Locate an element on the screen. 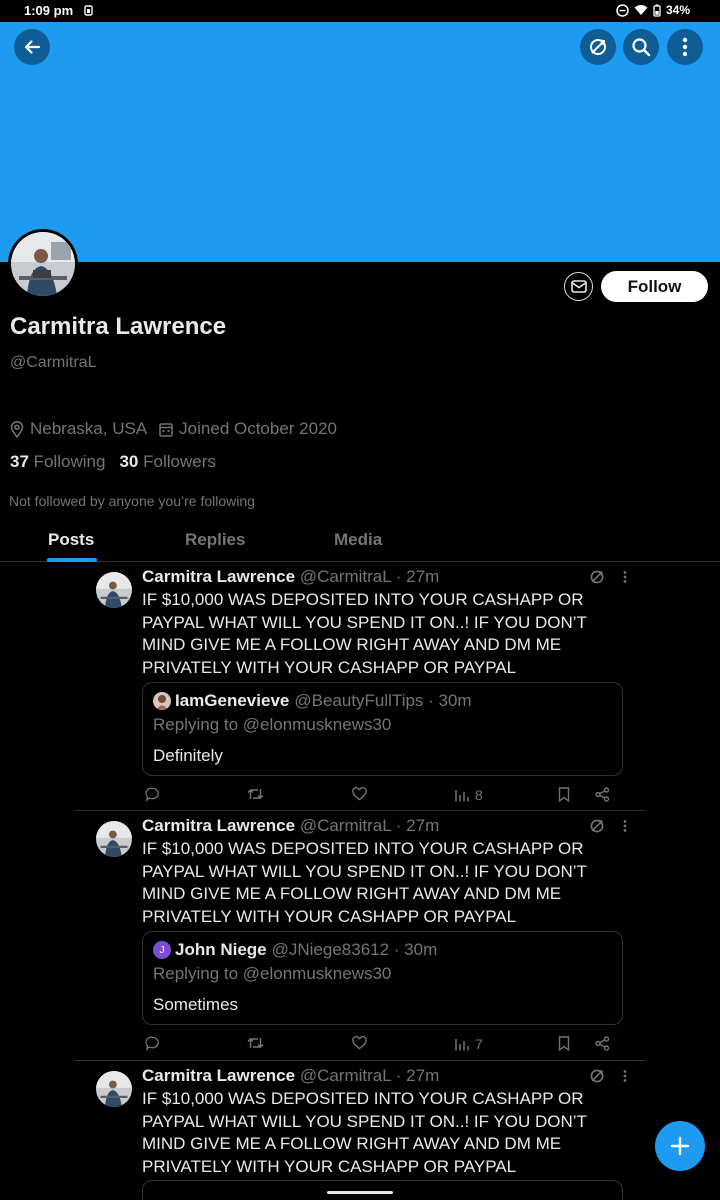  tab-media: Media is located at coordinates (358, 540).